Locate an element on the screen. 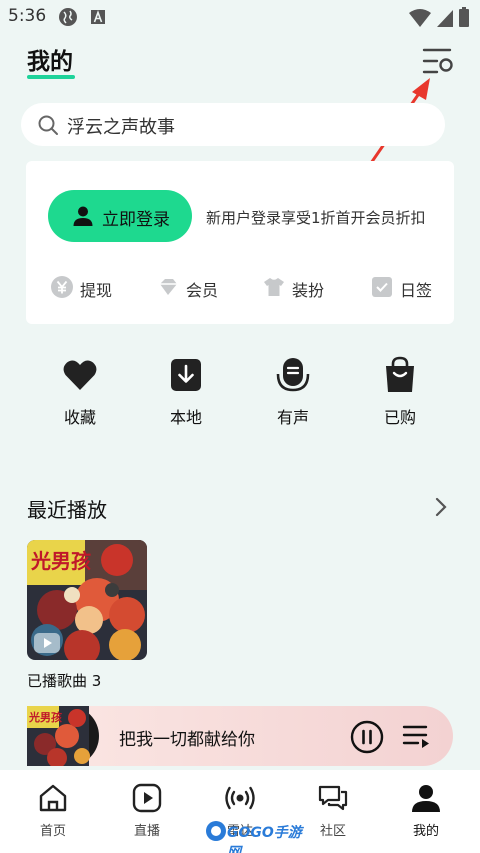 The image size is (480, 853). daily-sign-label: 日签 is located at coordinates (416, 290).